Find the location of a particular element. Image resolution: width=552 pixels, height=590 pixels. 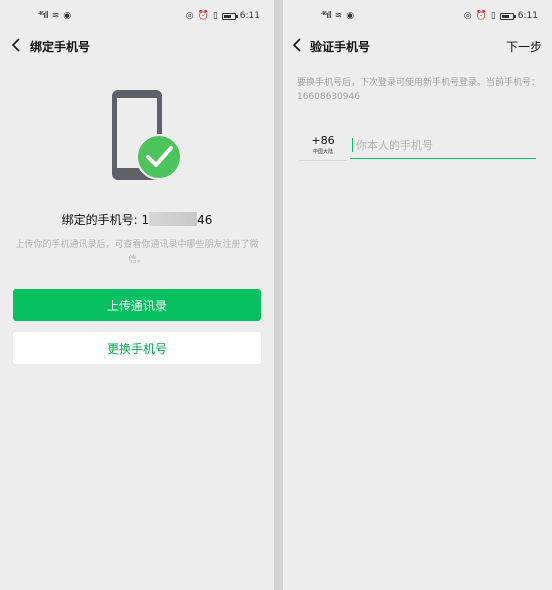

page-title: 验证手机号 is located at coordinates (340, 47).